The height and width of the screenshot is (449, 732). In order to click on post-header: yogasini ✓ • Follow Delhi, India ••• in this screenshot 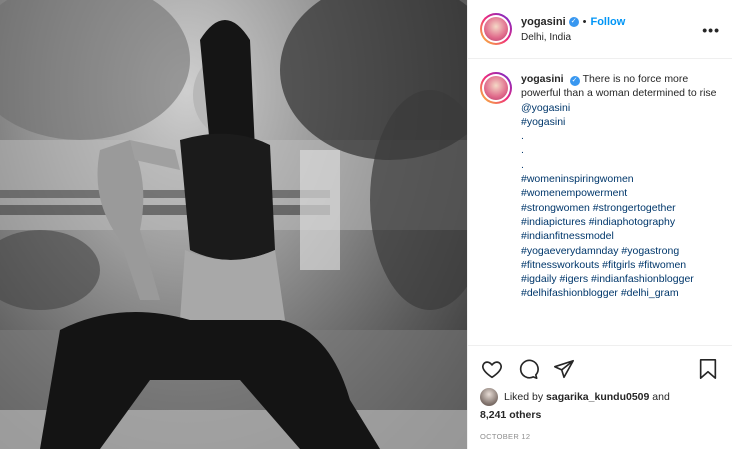, I will do `click(600, 29)`.